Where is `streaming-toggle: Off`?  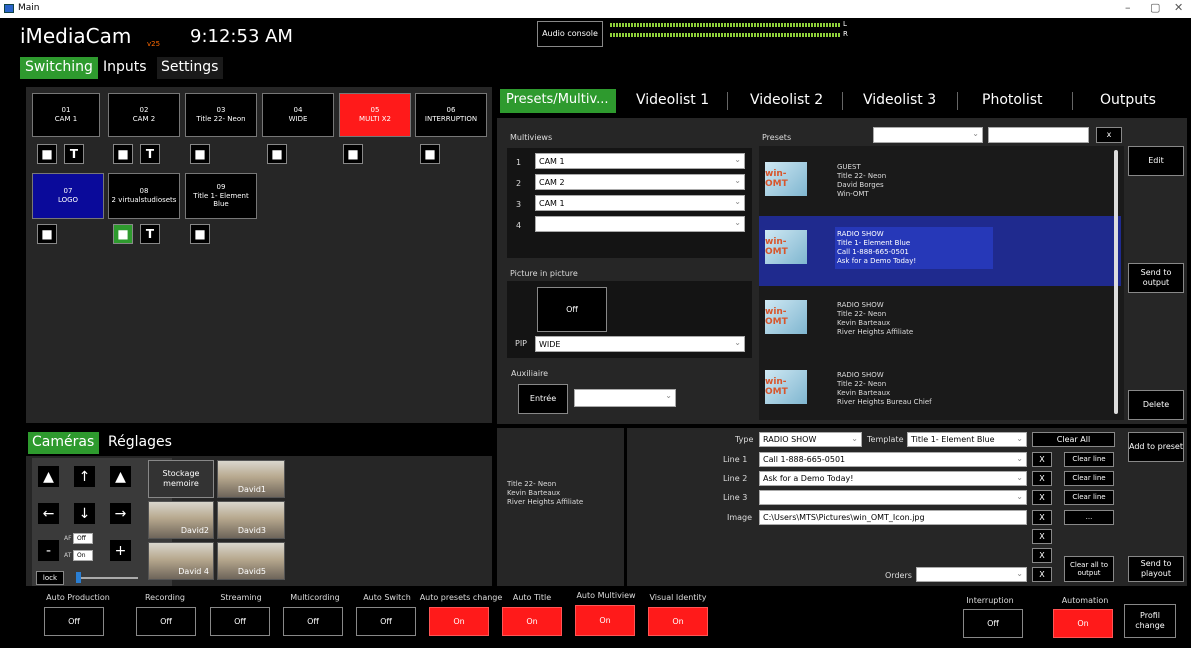
streaming-toggle: Off is located at coordinates (240, 621).